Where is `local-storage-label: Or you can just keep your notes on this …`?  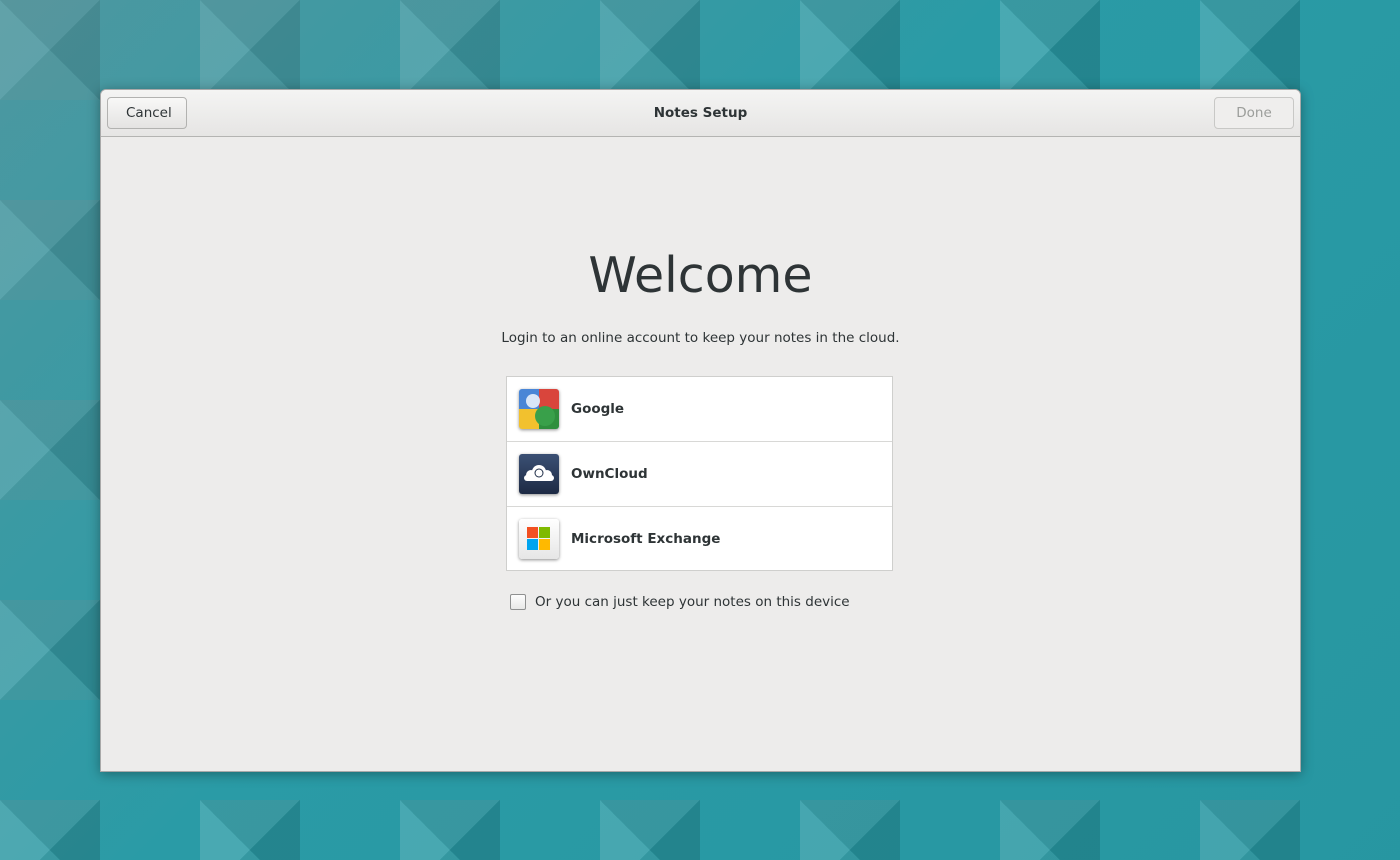 local-storage-label: Or you can just keep your notes on this … is located at coordinates (692, 602).